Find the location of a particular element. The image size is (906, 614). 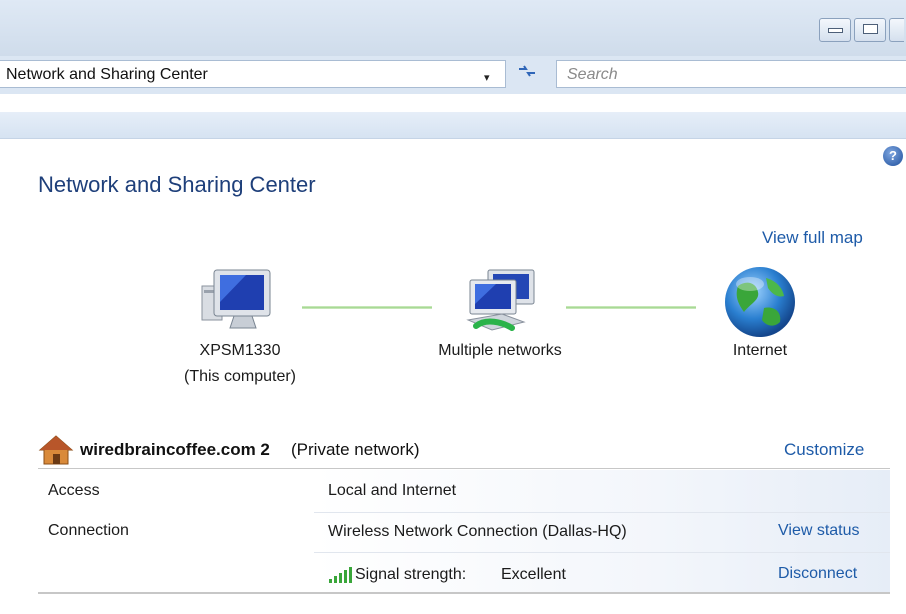

minimize-icon is located at coordinates (835, 30).